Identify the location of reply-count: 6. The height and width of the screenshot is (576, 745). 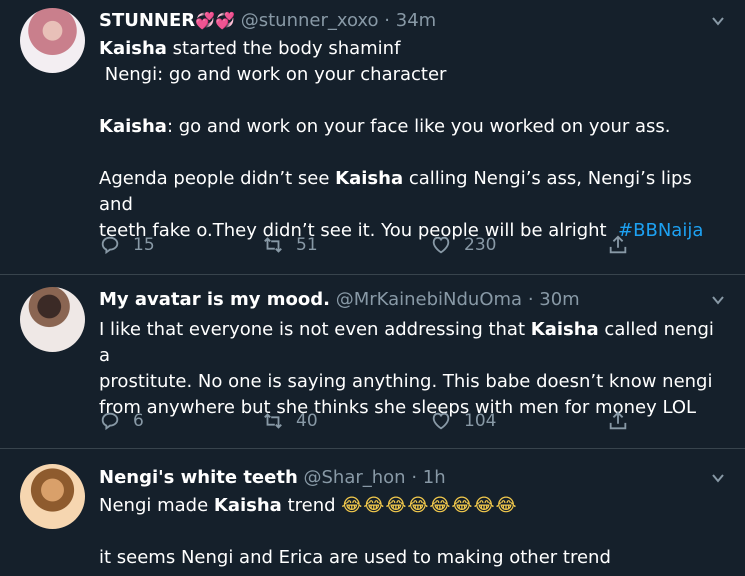
(138, 421).